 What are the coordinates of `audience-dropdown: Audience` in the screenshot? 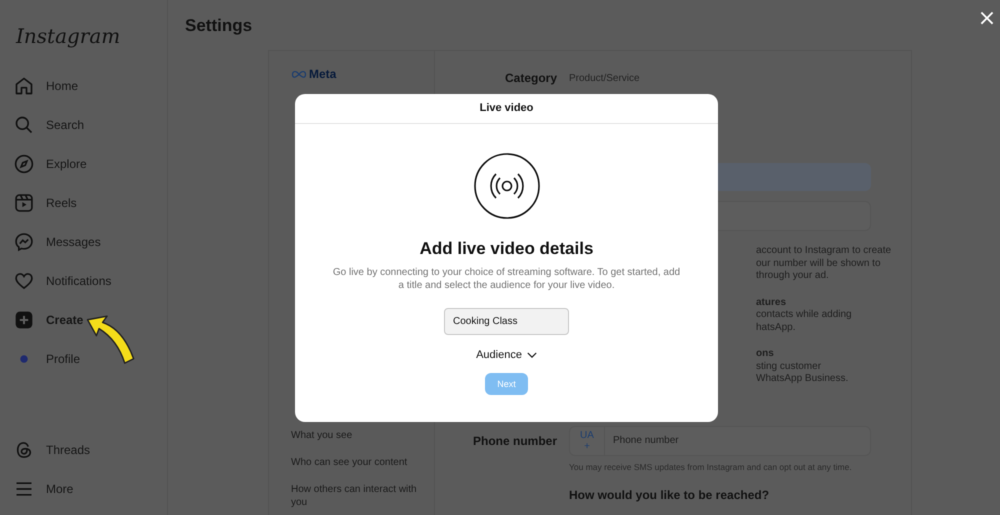 It's located at (506, 355).